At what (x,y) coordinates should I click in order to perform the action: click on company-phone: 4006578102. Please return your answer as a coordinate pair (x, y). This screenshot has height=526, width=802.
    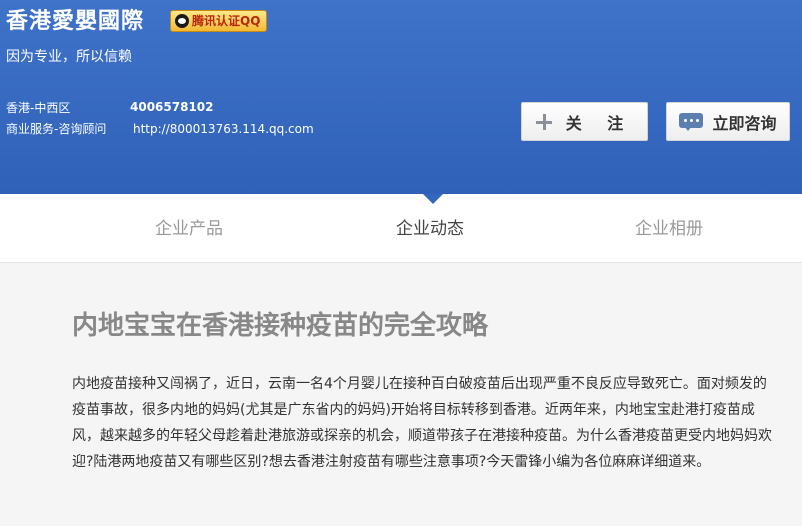
    Looking at the image, I should click on (172, 107).